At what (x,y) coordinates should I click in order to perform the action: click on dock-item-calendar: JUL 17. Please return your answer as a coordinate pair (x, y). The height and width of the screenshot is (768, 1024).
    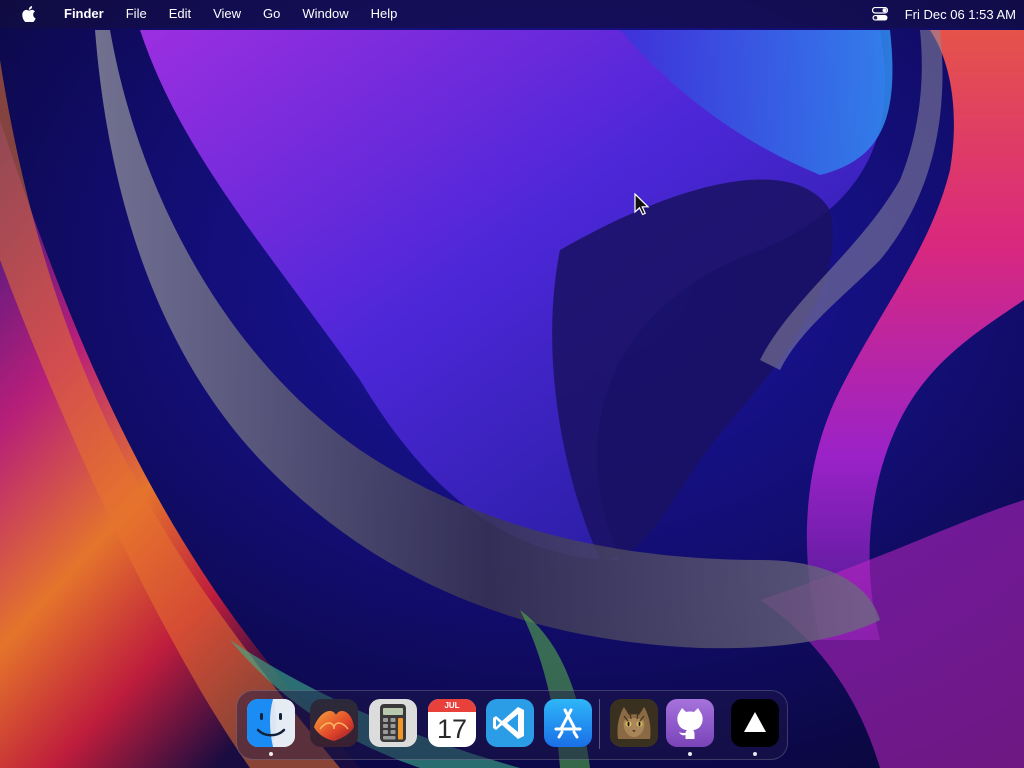
    Looking at the image, I should click on (452, 723).